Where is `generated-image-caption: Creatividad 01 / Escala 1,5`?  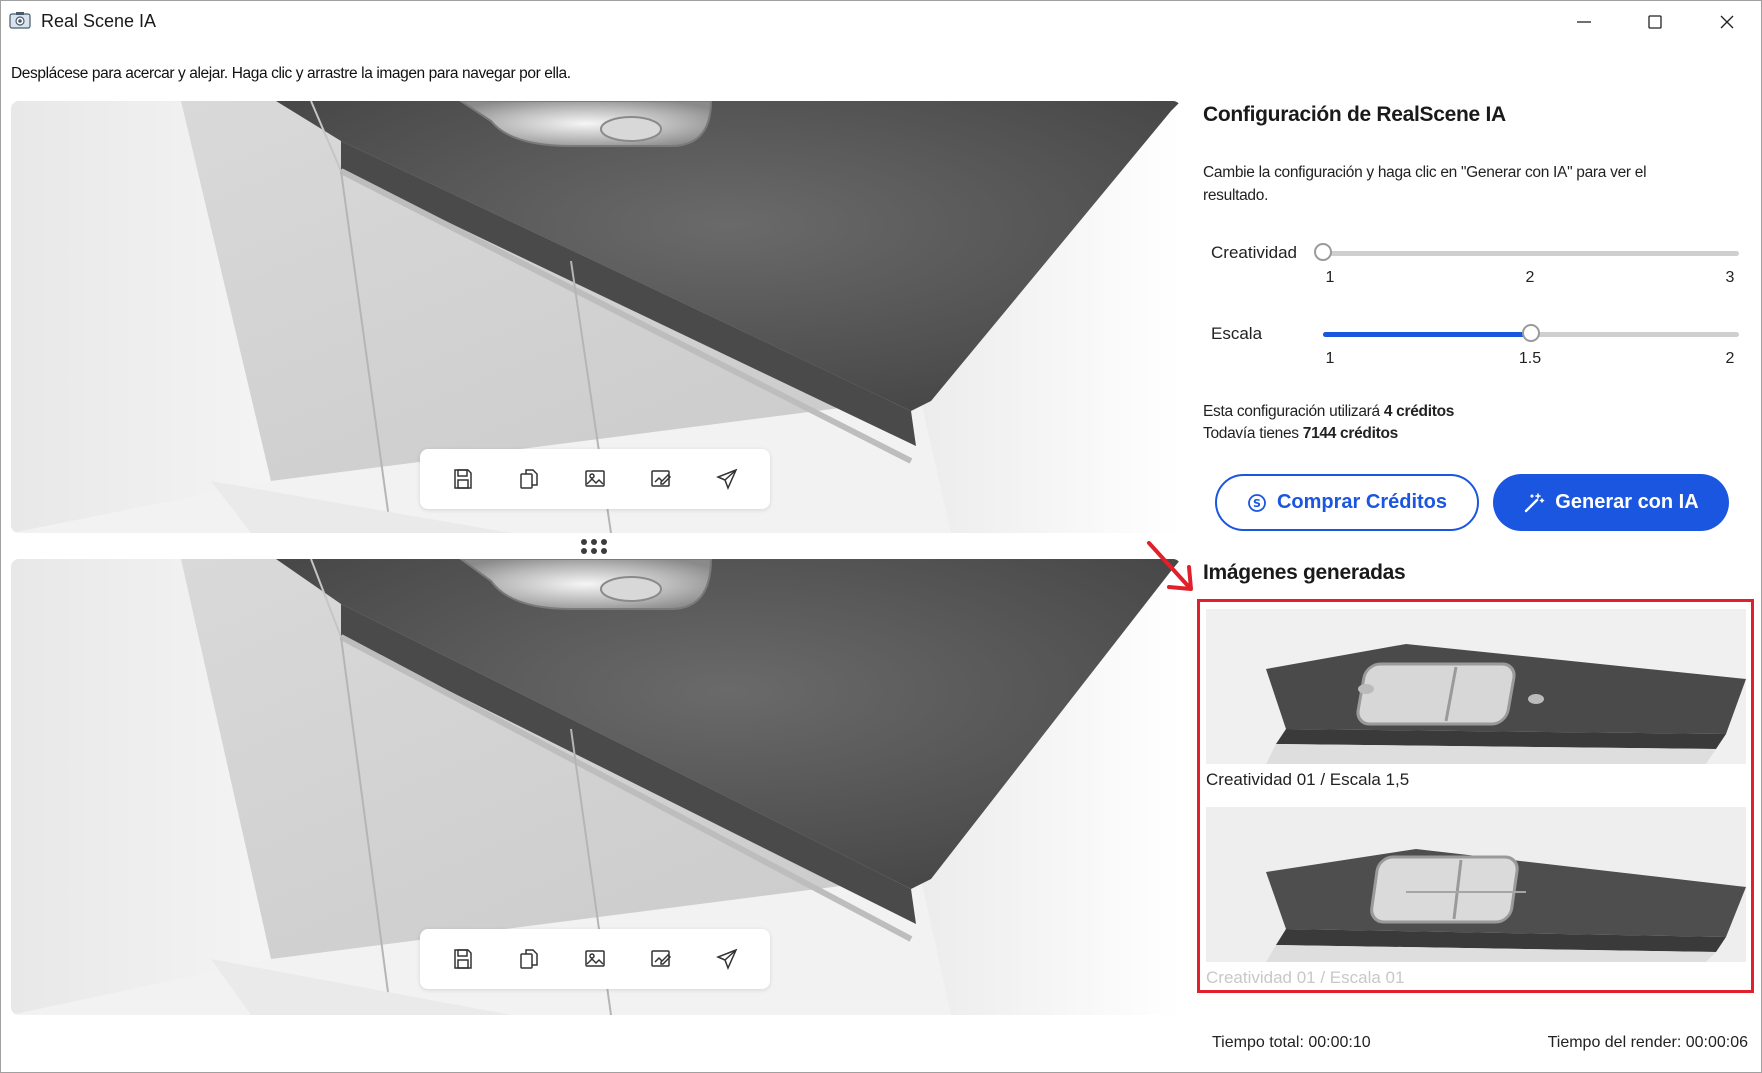 generated-image-caption: Creatividad 01 / Escala 1,5 is located at coordinates (1308, 779).